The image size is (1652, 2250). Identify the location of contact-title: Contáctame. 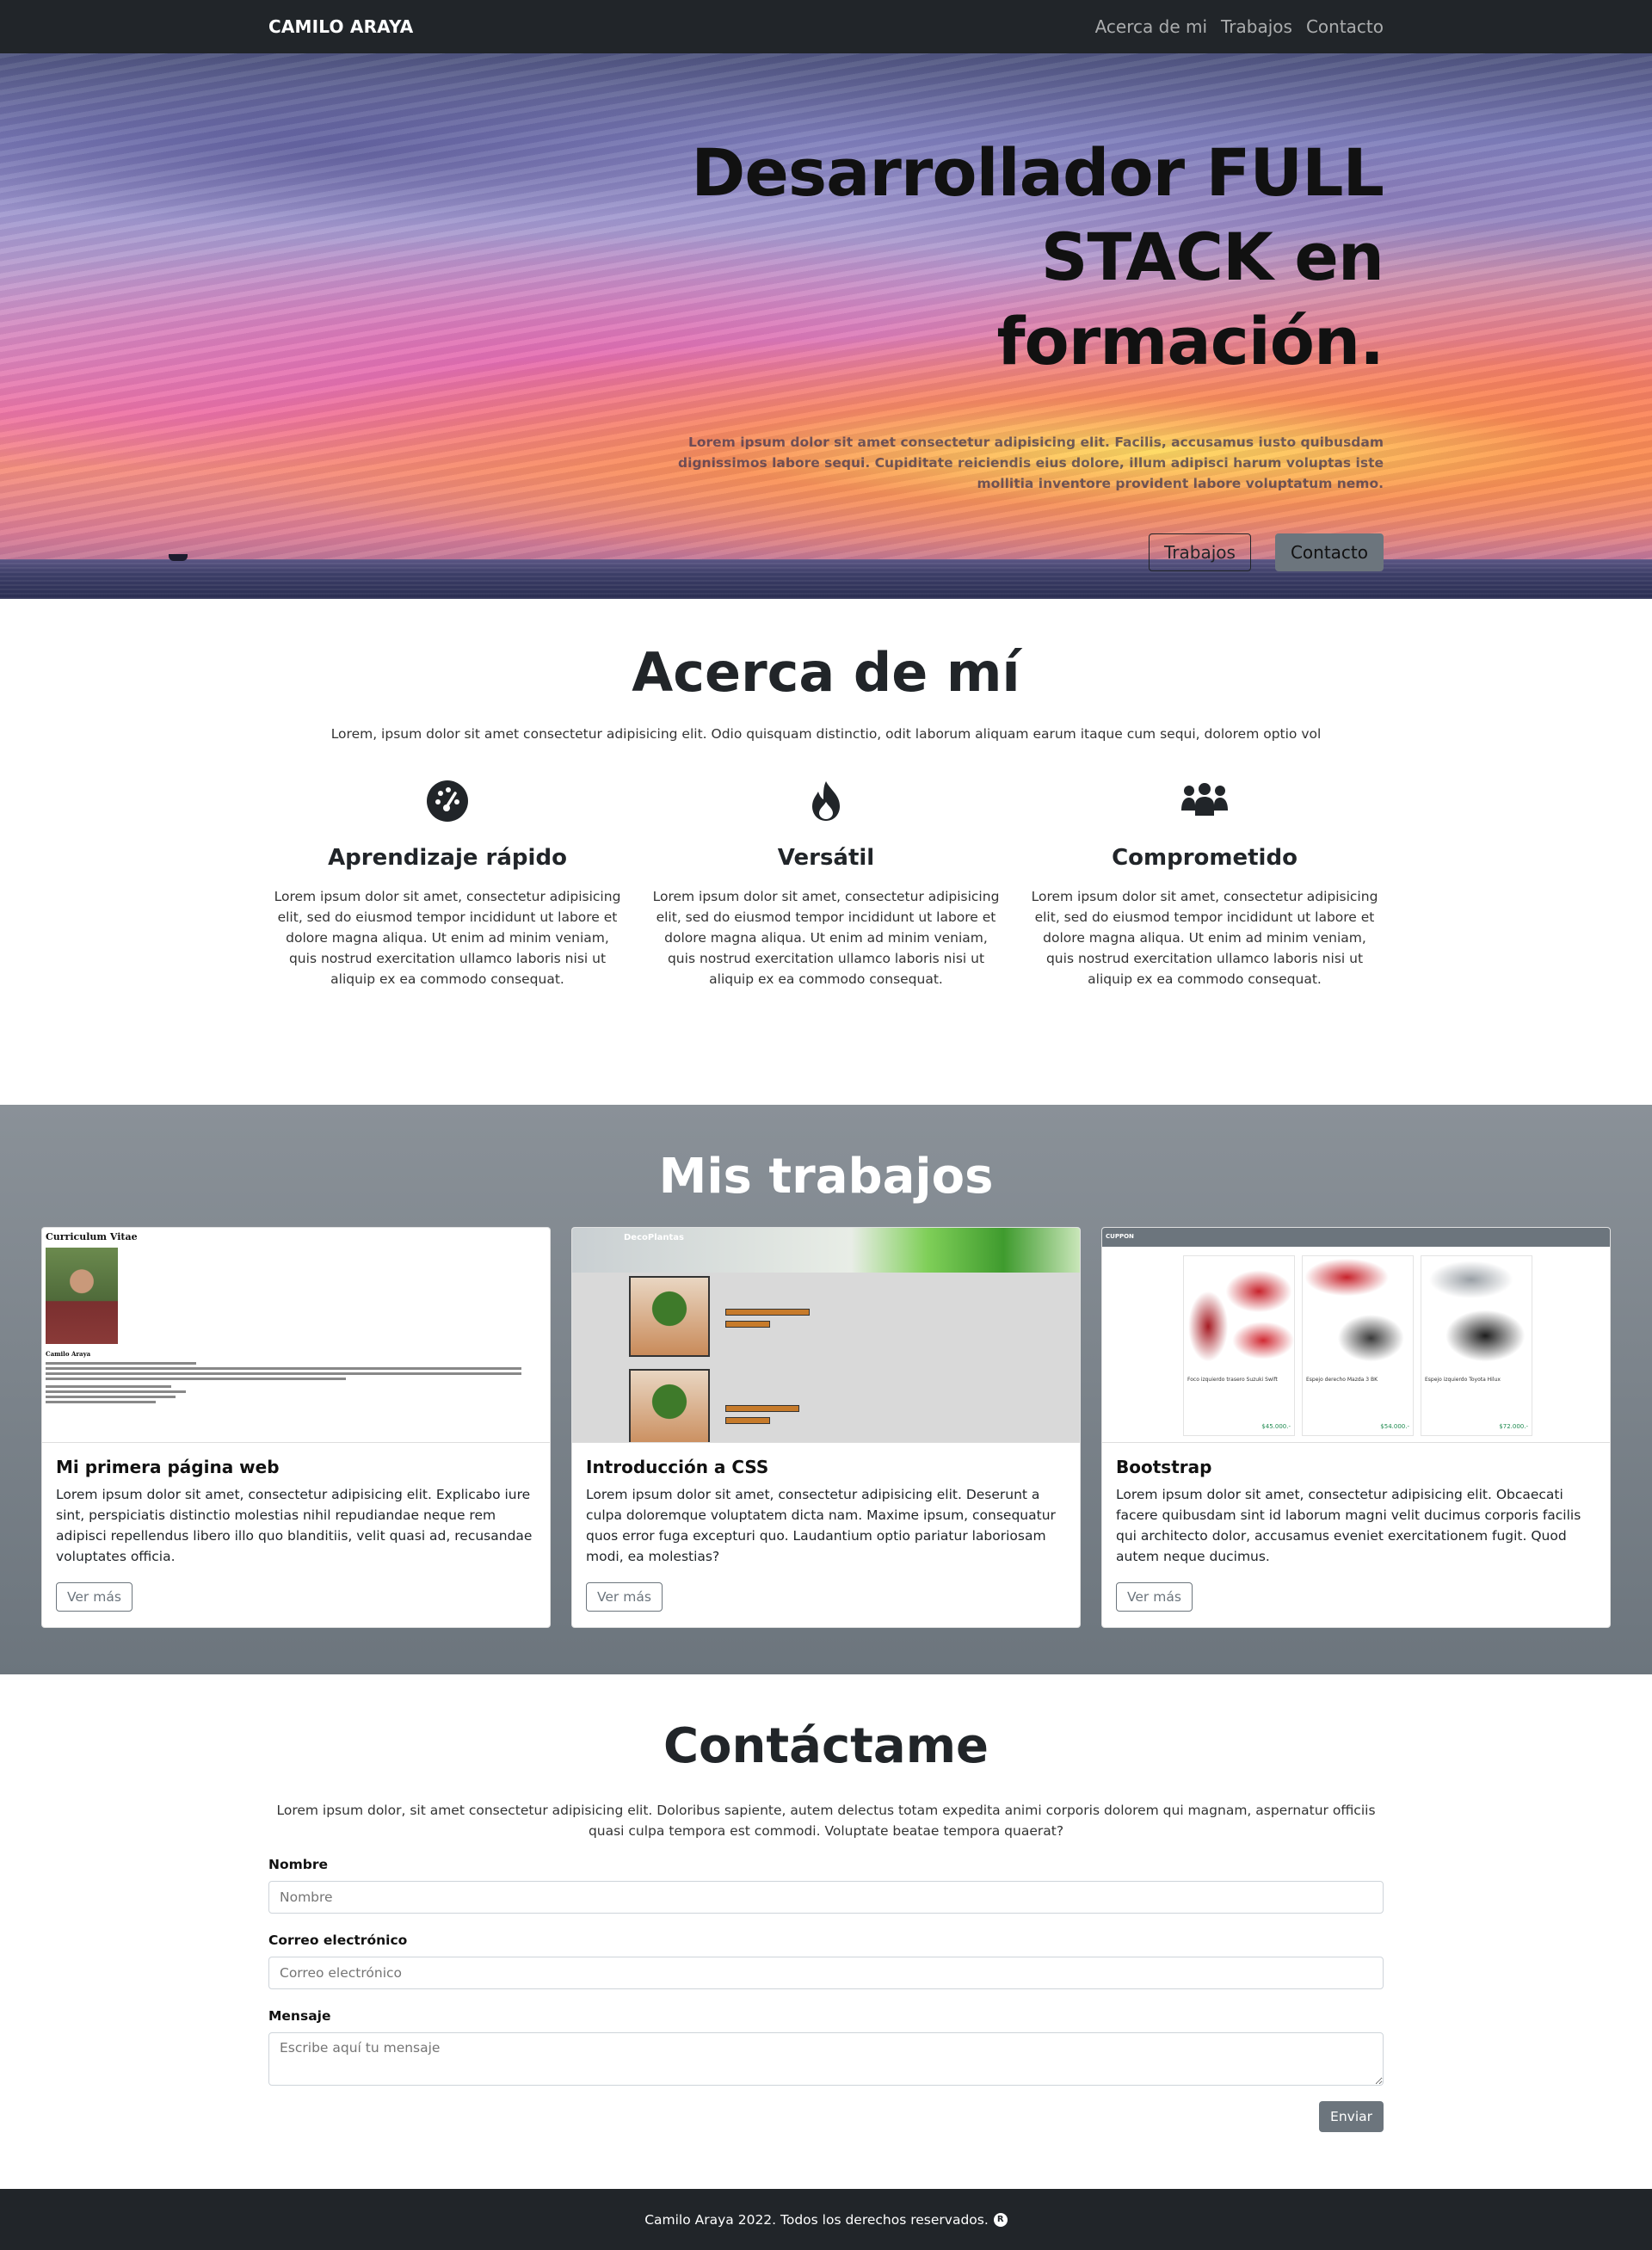
(826, 1746).